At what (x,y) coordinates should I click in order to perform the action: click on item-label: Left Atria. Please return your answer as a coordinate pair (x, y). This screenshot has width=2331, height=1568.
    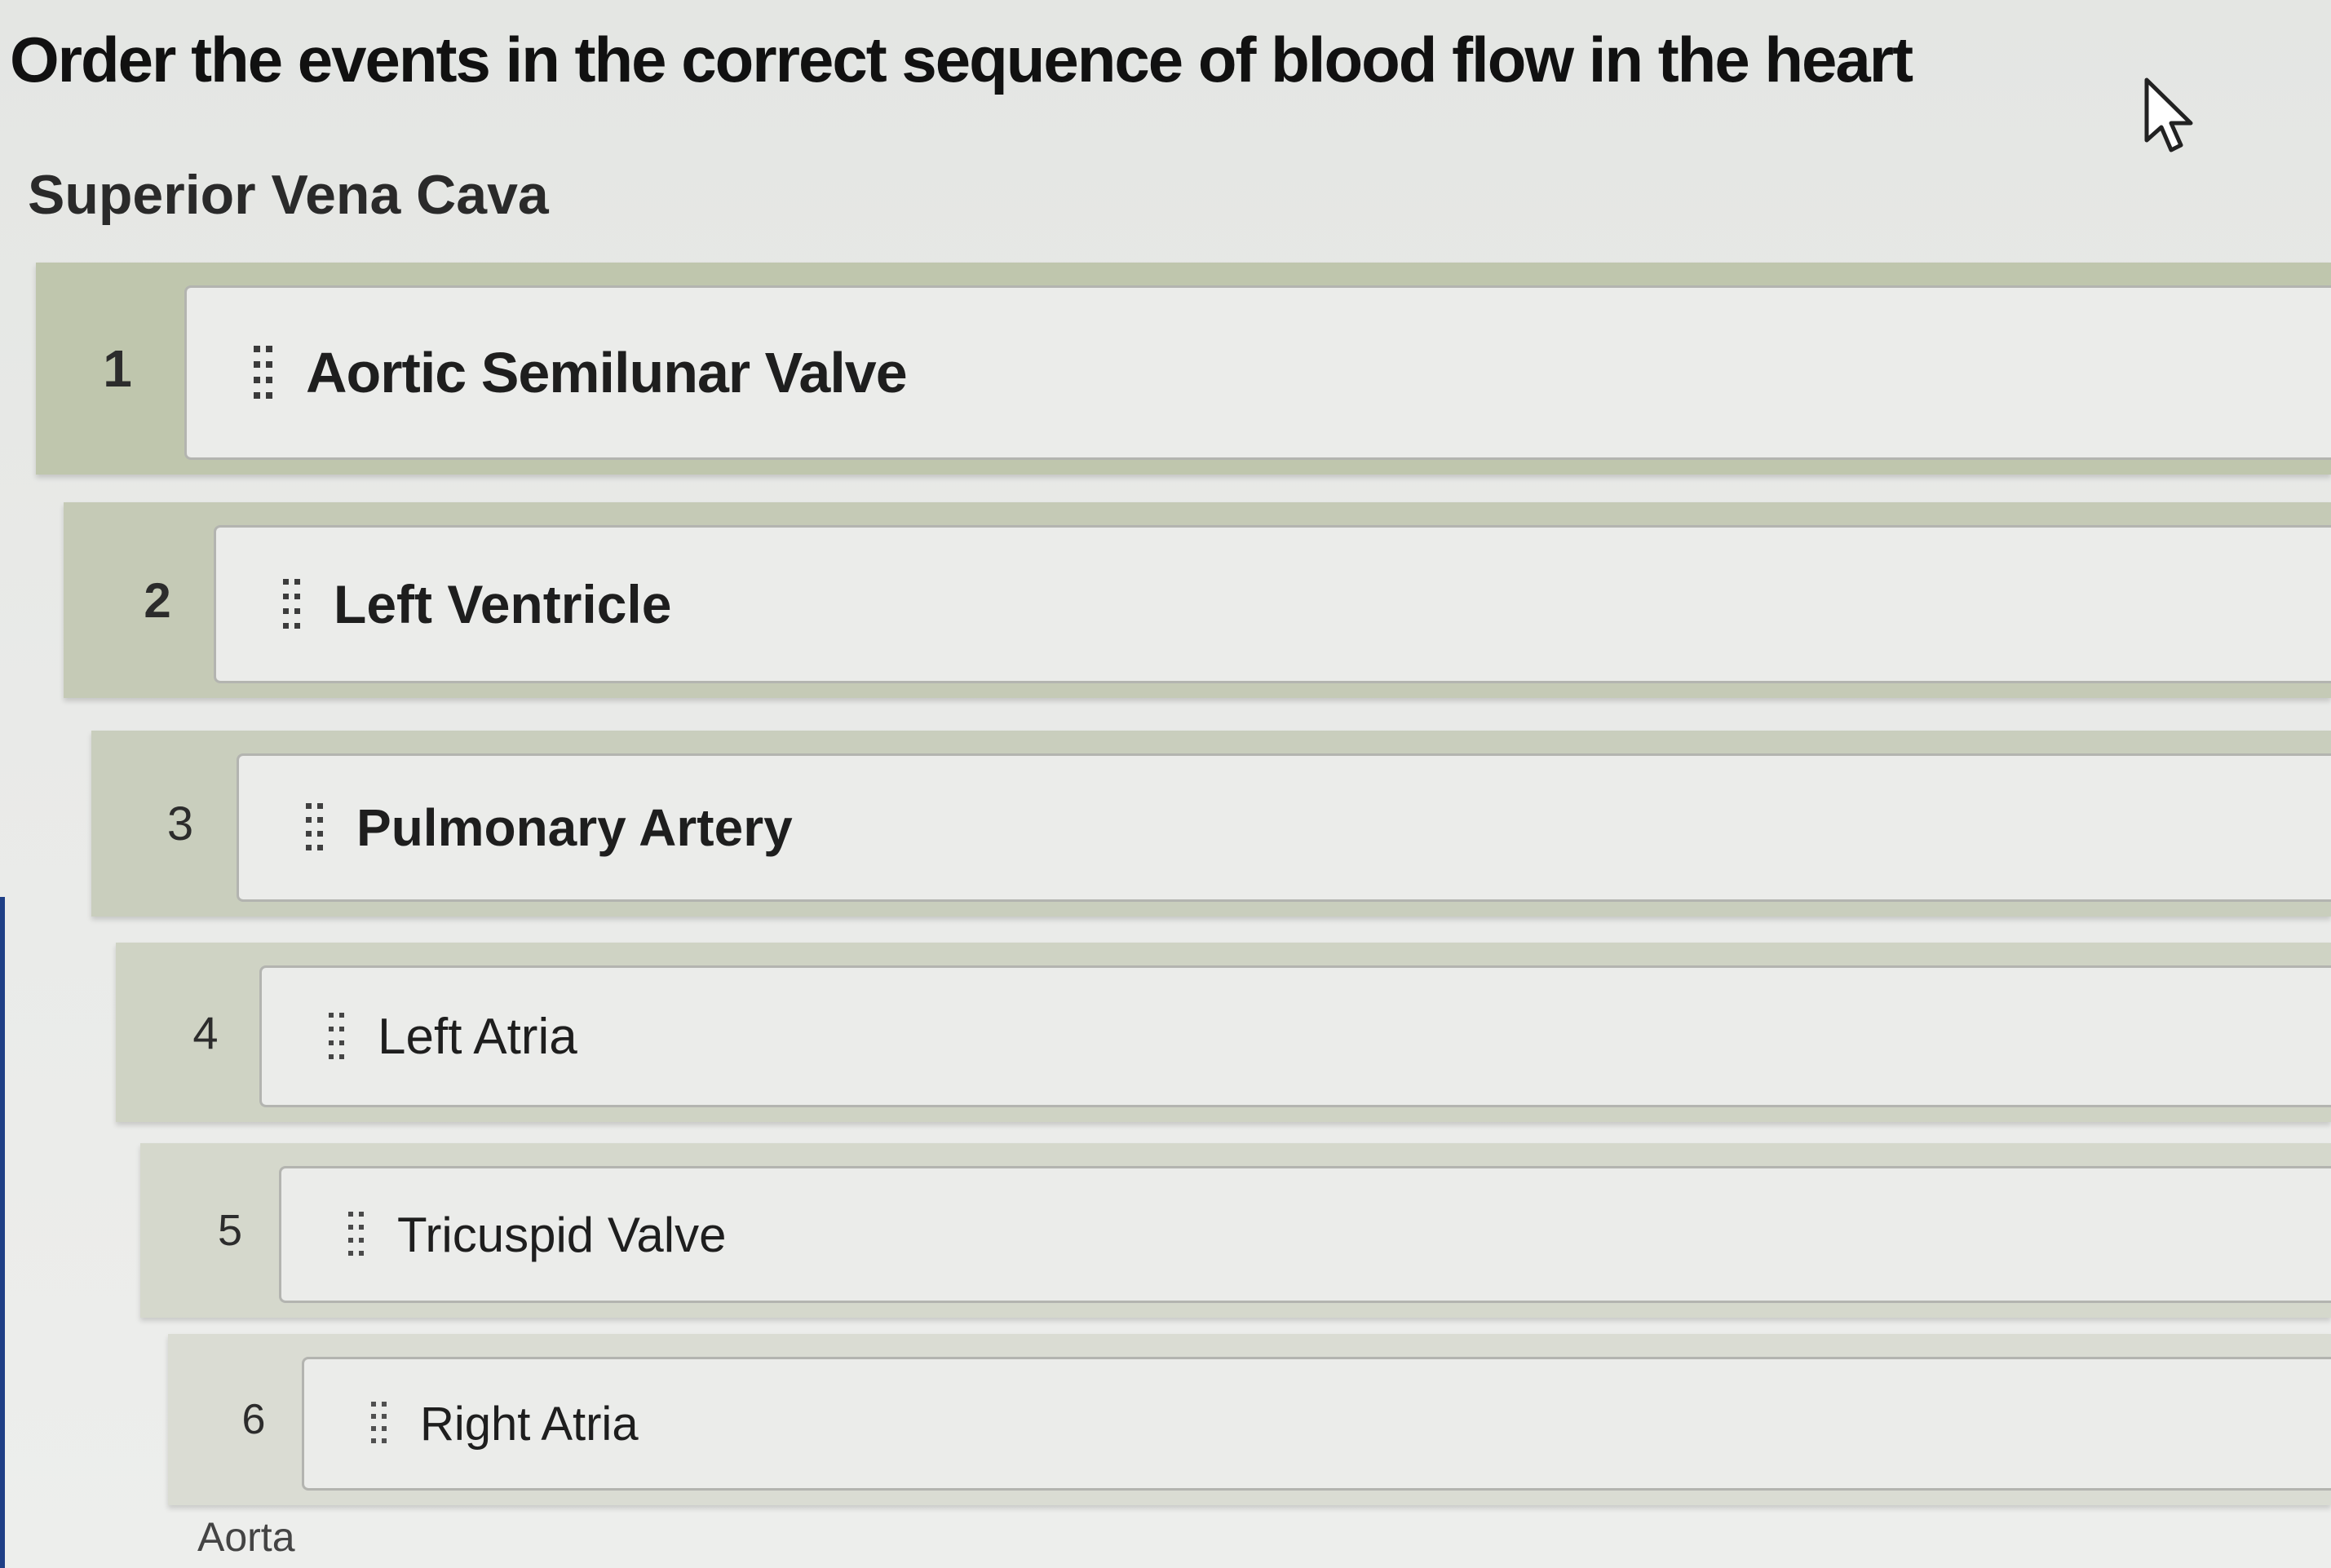
    Looking at the image, I should click on (478, 1036).